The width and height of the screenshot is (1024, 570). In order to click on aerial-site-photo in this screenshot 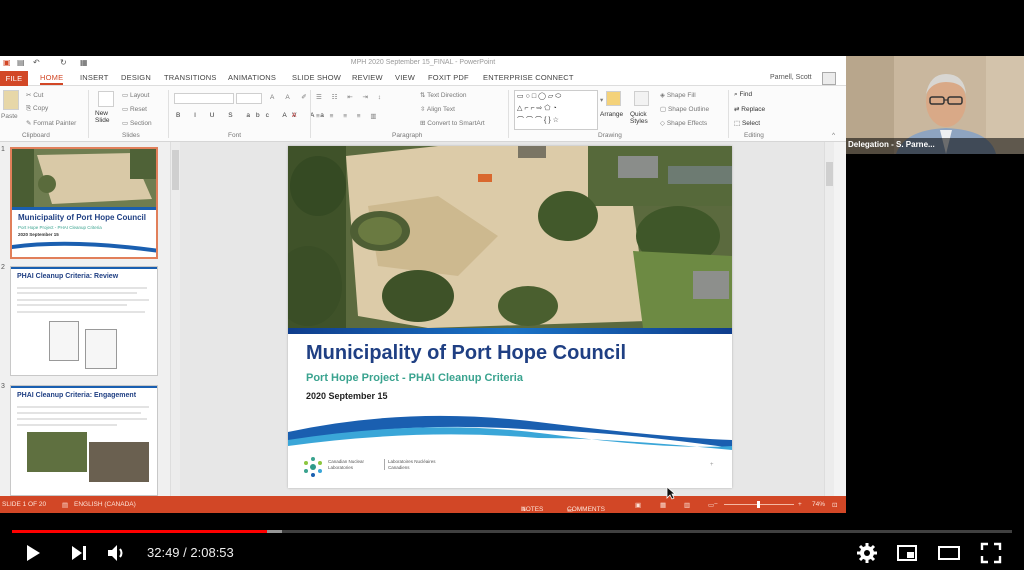, I will do `click(510, 237)`.